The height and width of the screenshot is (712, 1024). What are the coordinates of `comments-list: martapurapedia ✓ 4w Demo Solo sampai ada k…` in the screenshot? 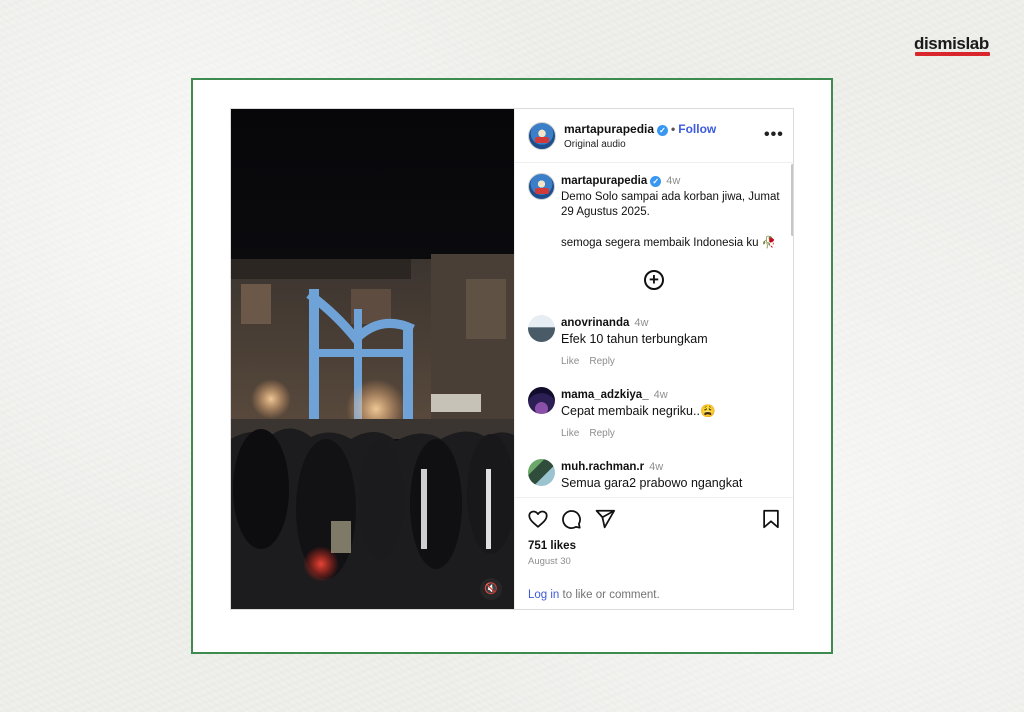 It's located at (654, 330).